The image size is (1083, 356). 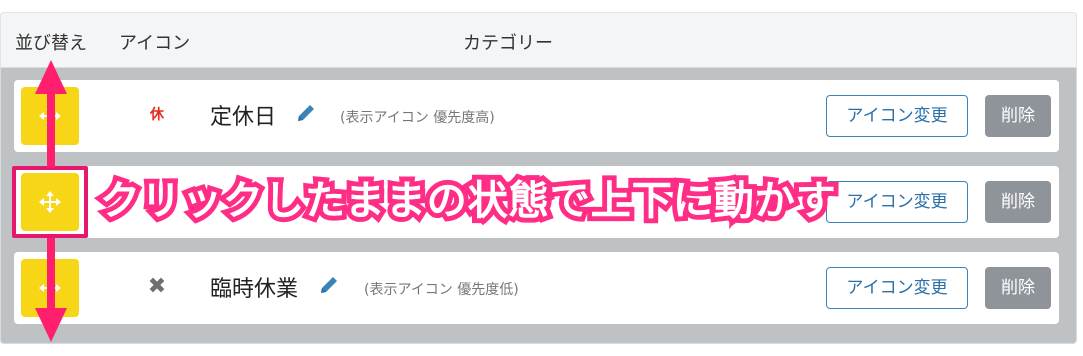 What do you see at coordinates (51, 43) in the screenshot?
I see `header-sort: 並び替え` at bounding box center [51, 43].